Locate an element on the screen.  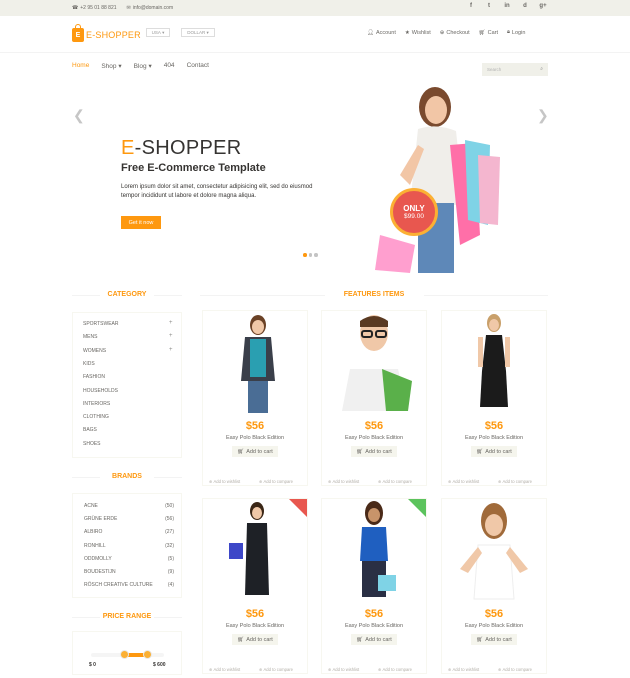
nav-home: Home is located at coordinates (80, 66).